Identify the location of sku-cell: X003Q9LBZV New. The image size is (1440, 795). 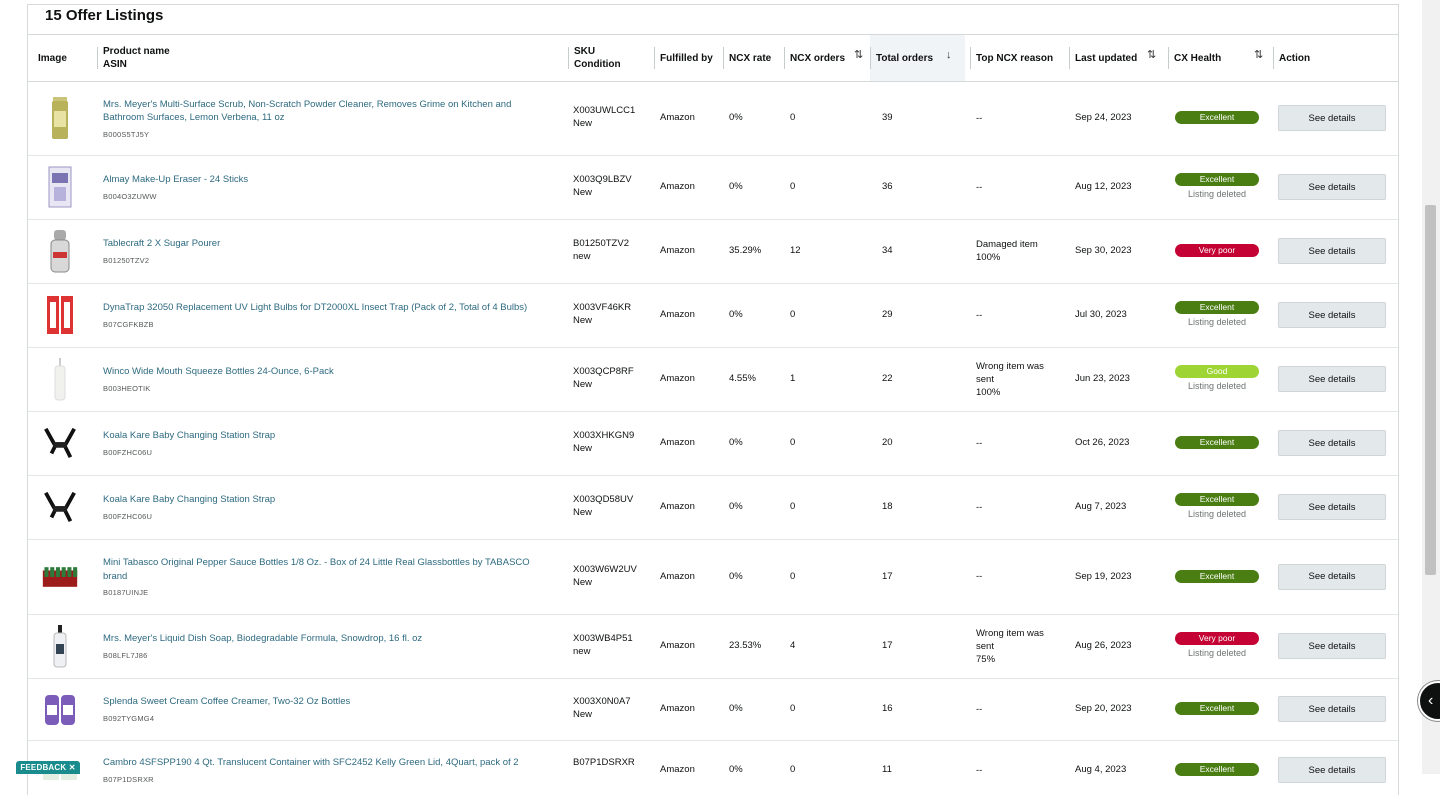
(602, 186).